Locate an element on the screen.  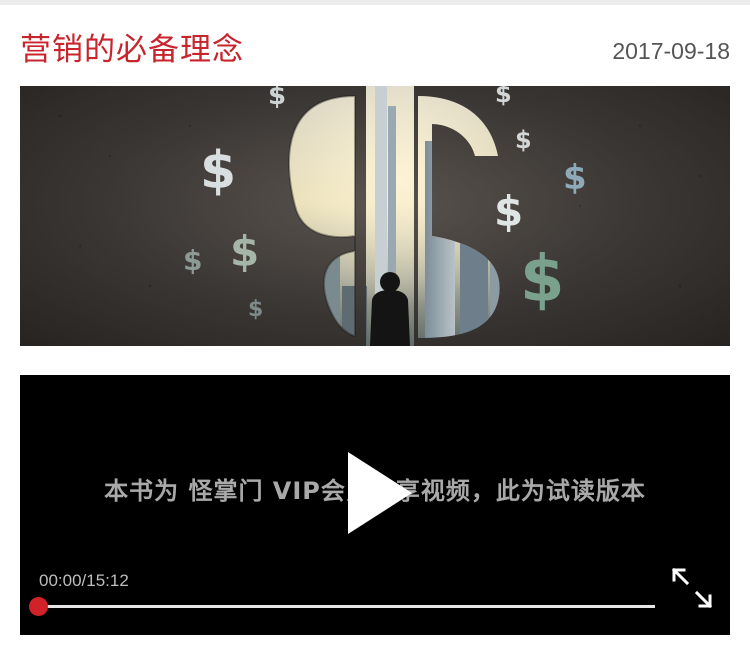
play-icon is located at coordinates (380, 493).